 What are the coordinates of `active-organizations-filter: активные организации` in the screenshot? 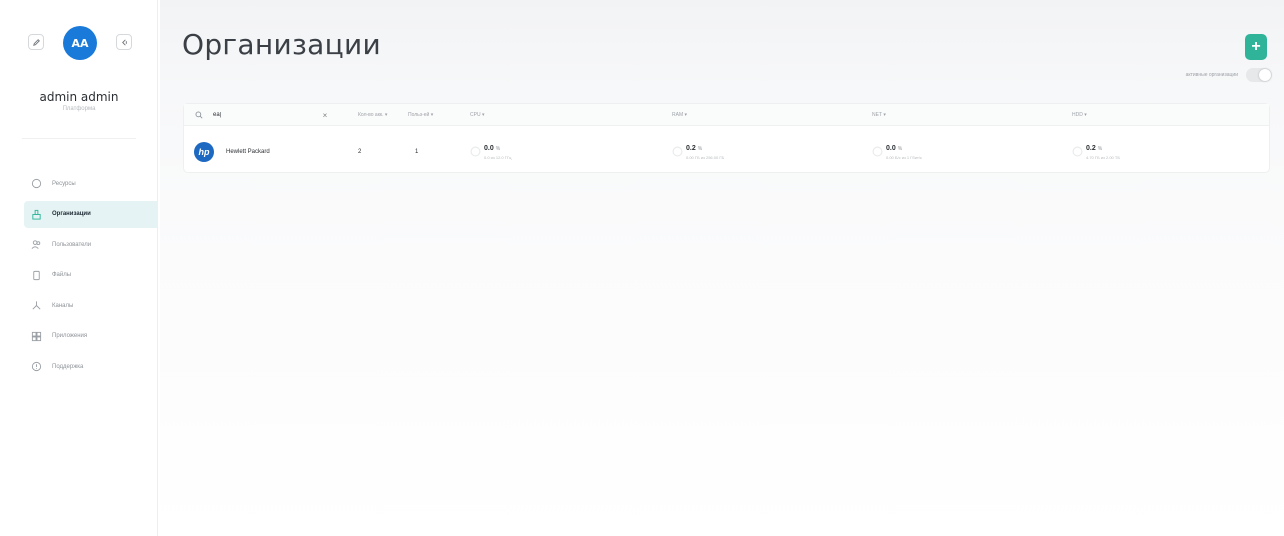 It's located at (1229, 75).